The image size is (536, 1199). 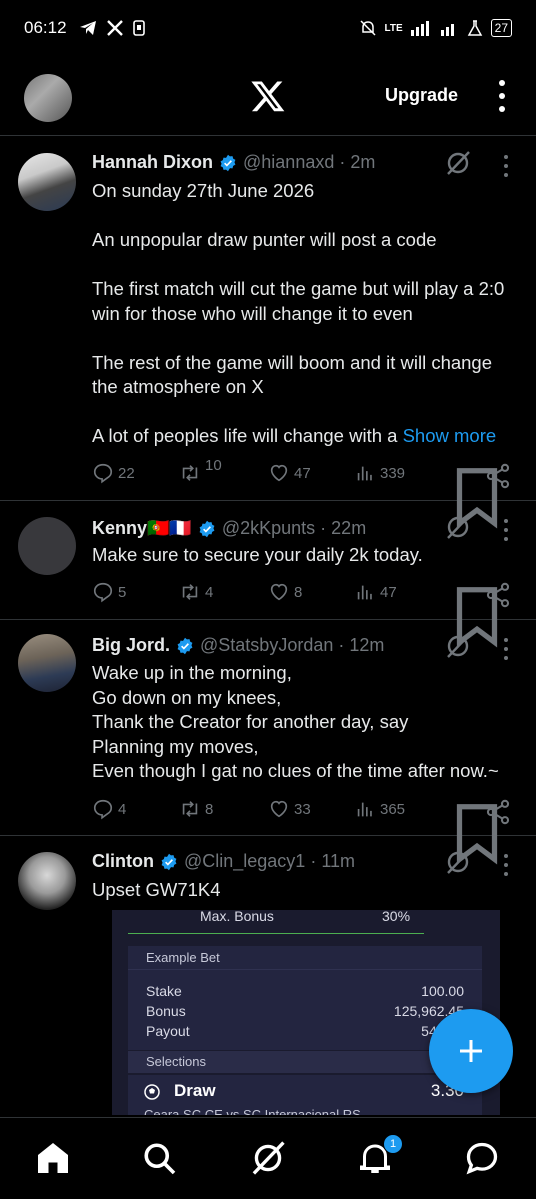 I want to click on profile-avatar, so click(x=48, y=97).